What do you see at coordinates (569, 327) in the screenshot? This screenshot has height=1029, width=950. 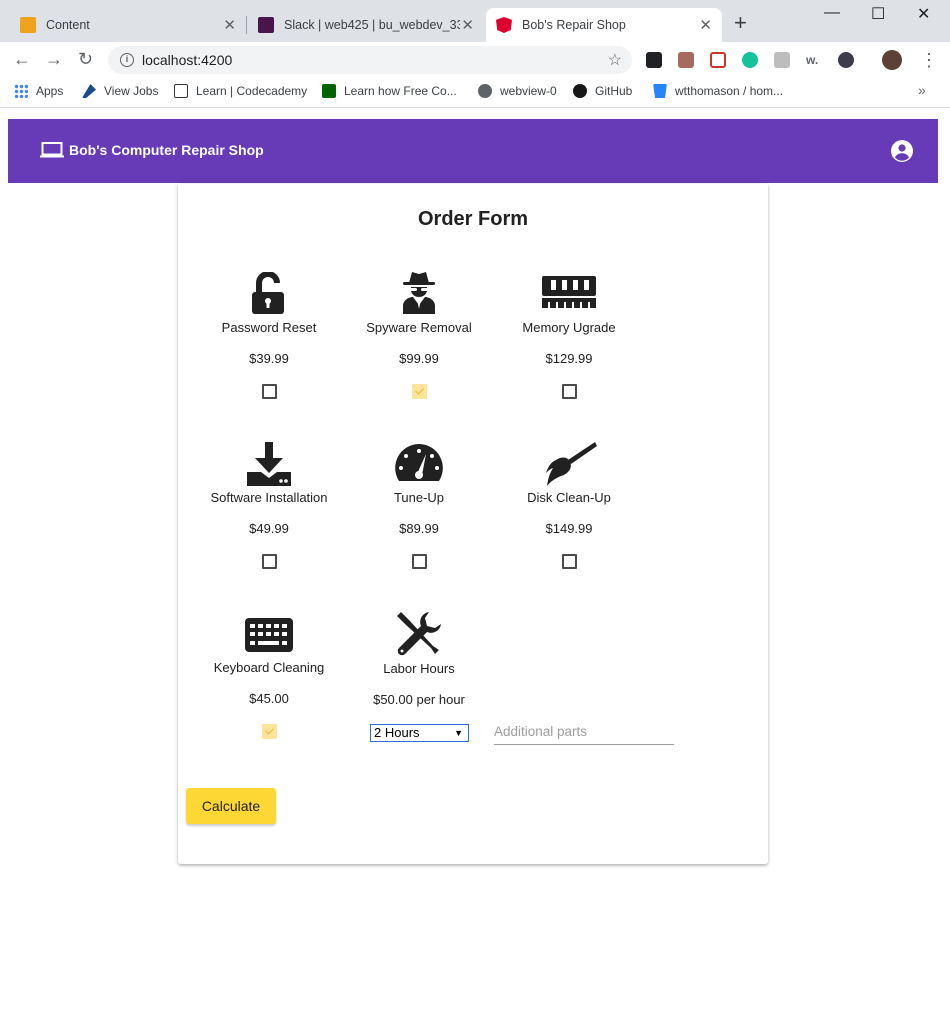 I see `service-name: Memory Ugrade` at bounding box center [569, 327].